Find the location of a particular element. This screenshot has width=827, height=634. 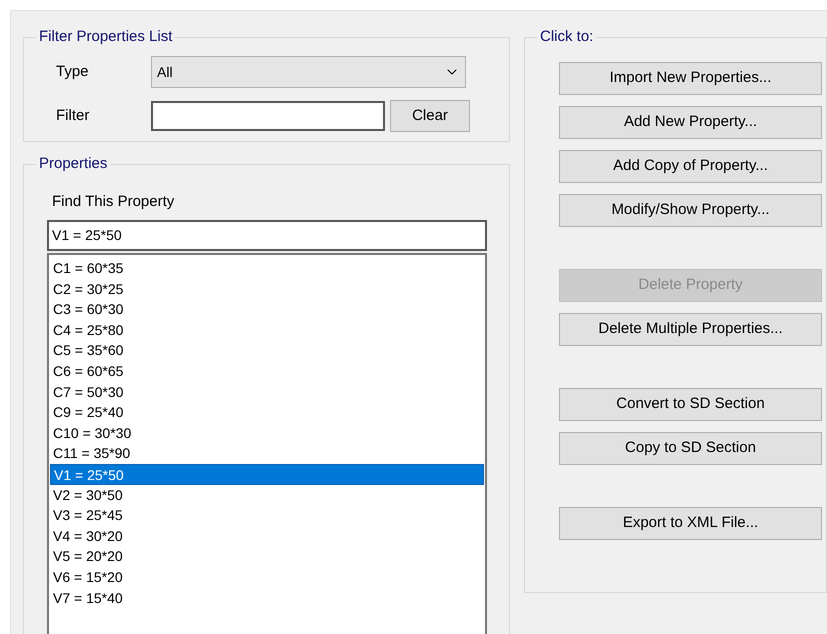

type-label: Type is located at coordinates (73, 72).